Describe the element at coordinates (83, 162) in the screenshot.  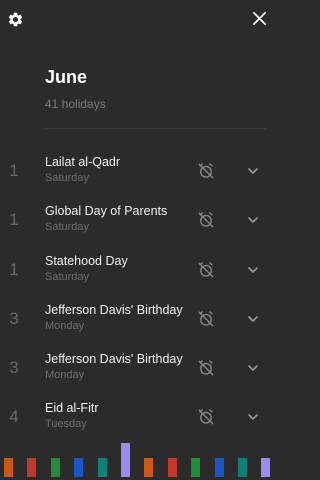
I see `holiday-name: Lailat al-Qadr` at that location.